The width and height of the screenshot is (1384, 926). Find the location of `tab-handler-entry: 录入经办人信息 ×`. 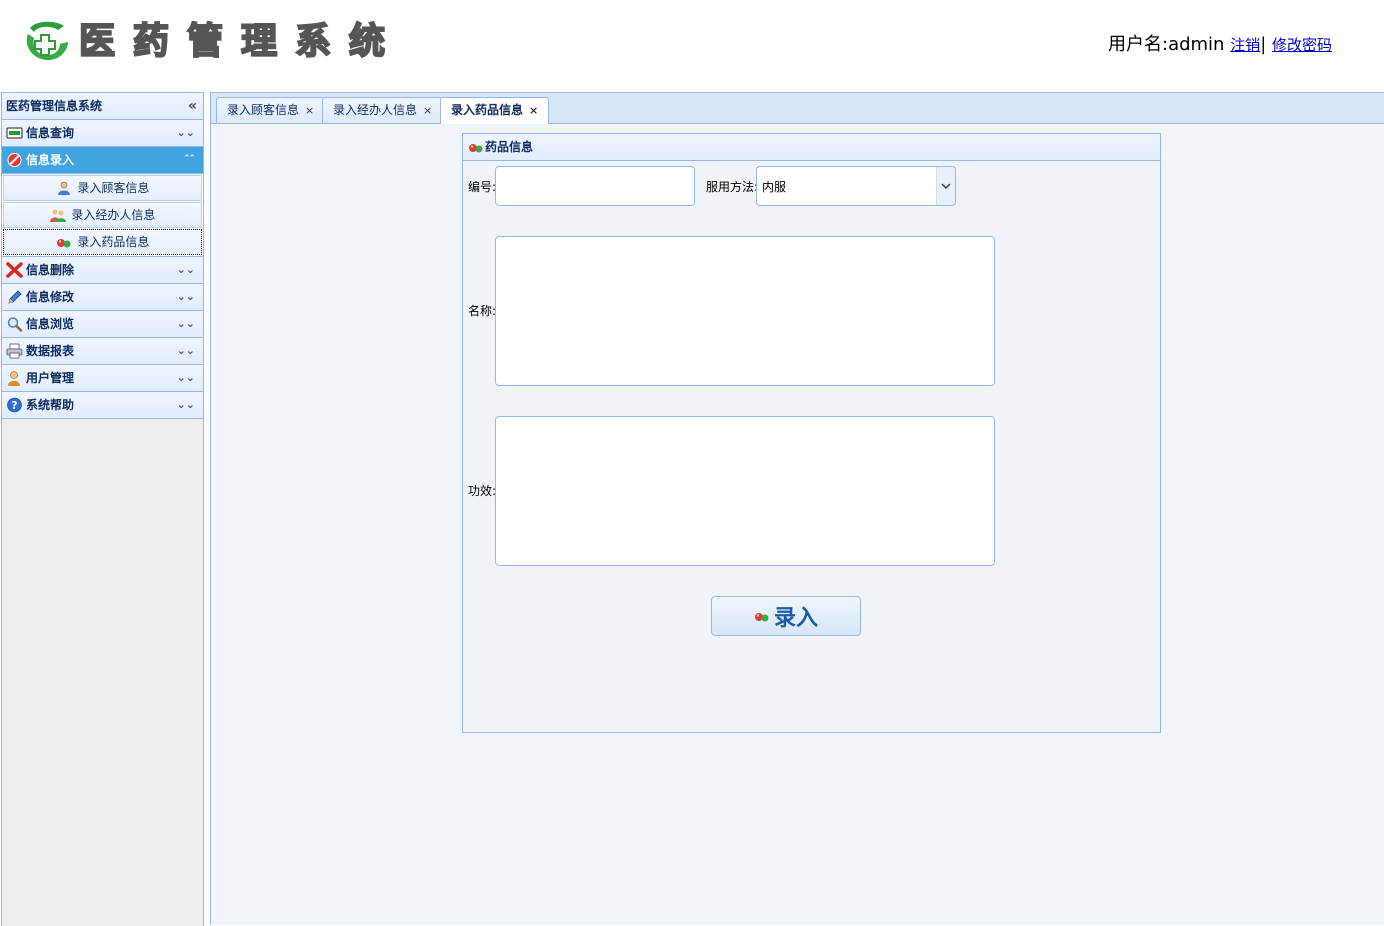

tab-handler-entry: 录入经办人信息 × is located at coordinates (383, 110).